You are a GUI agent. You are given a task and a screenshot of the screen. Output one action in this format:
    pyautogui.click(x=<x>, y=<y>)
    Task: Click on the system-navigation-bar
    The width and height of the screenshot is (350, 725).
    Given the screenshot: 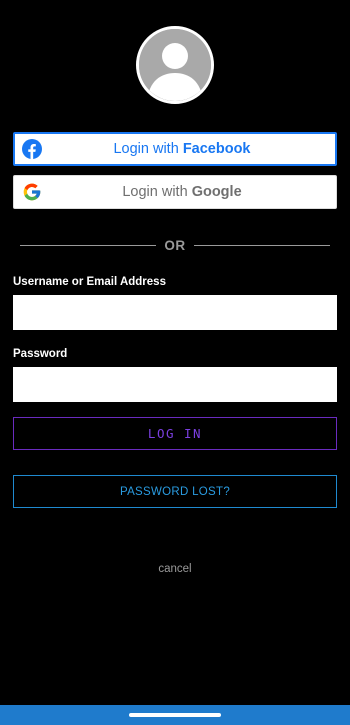 What is the action you would take?
    pyautogui.click(x=175, y=715)
    